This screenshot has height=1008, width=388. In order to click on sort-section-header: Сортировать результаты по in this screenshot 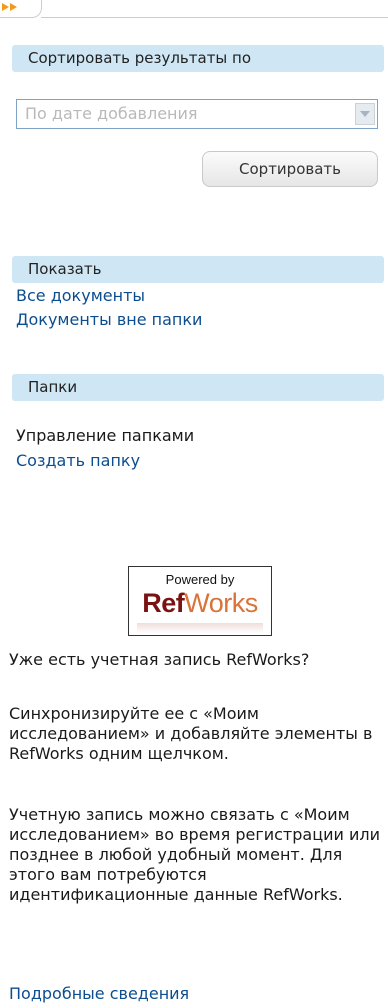, I will do `click(198, 58)`.